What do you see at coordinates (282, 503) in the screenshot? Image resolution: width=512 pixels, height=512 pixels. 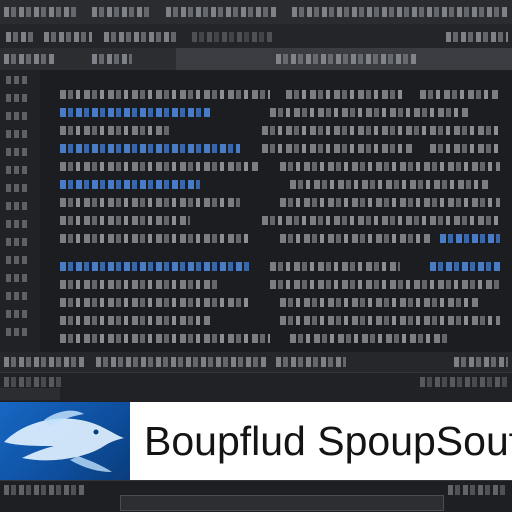 I see `bottom-input` at bounding box center [282, 503].